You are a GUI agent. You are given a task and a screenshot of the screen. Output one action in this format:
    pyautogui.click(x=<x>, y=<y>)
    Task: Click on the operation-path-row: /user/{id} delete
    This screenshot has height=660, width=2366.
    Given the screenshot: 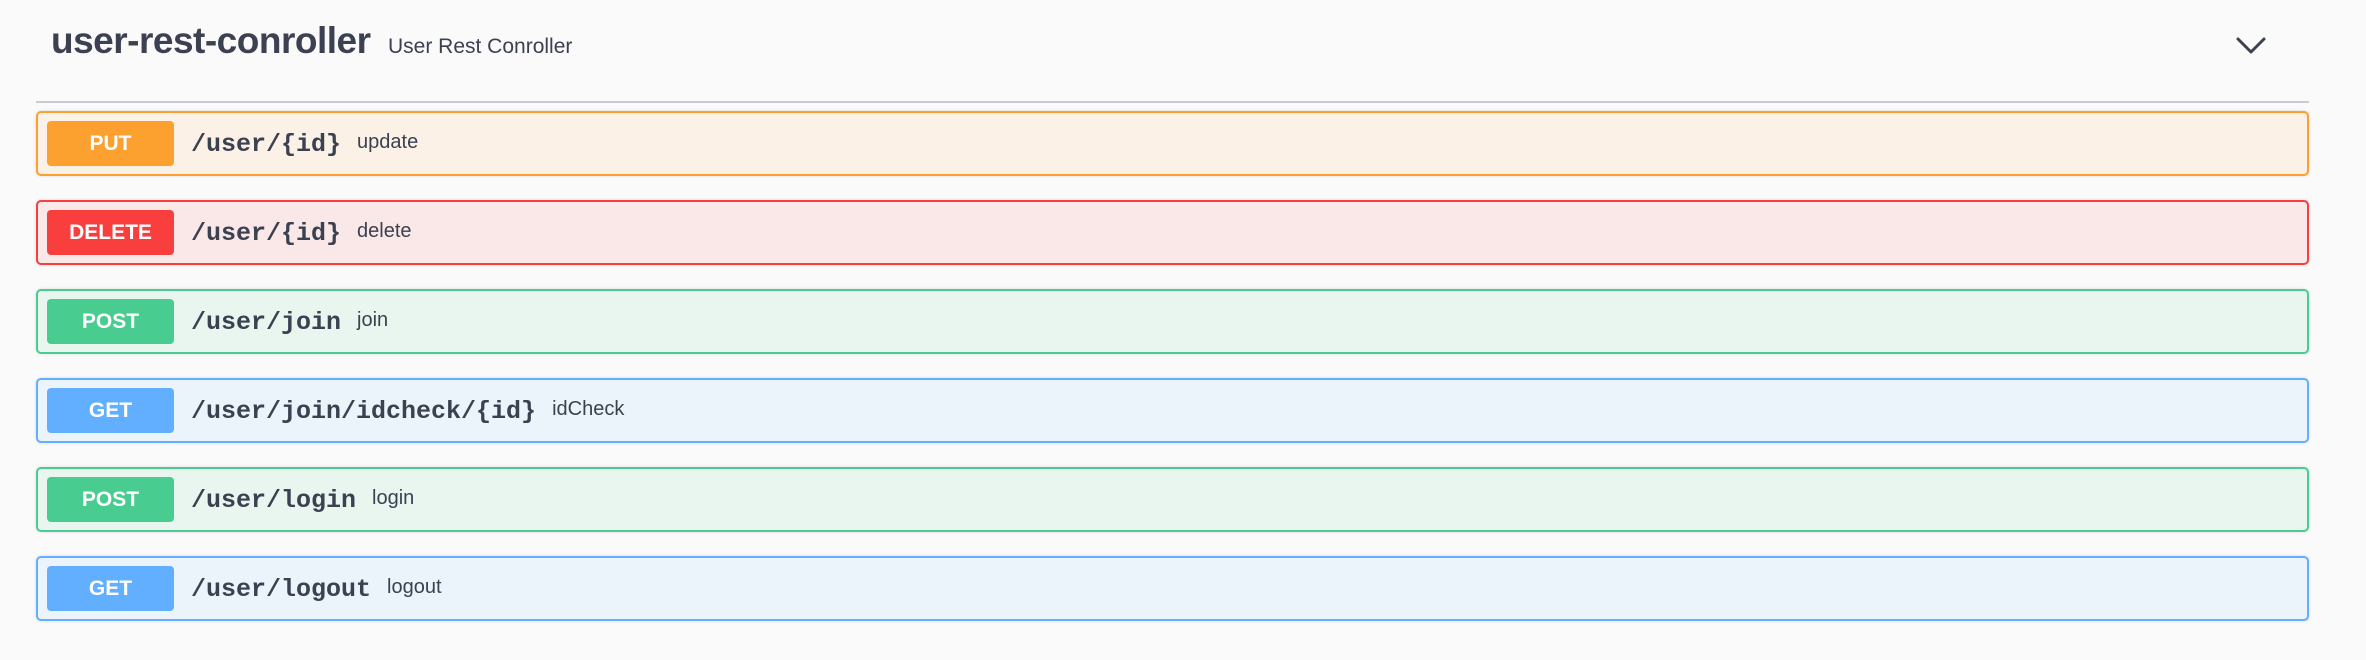 What is the action you would take?
    pyautogui.click(x=301, y=233)
    